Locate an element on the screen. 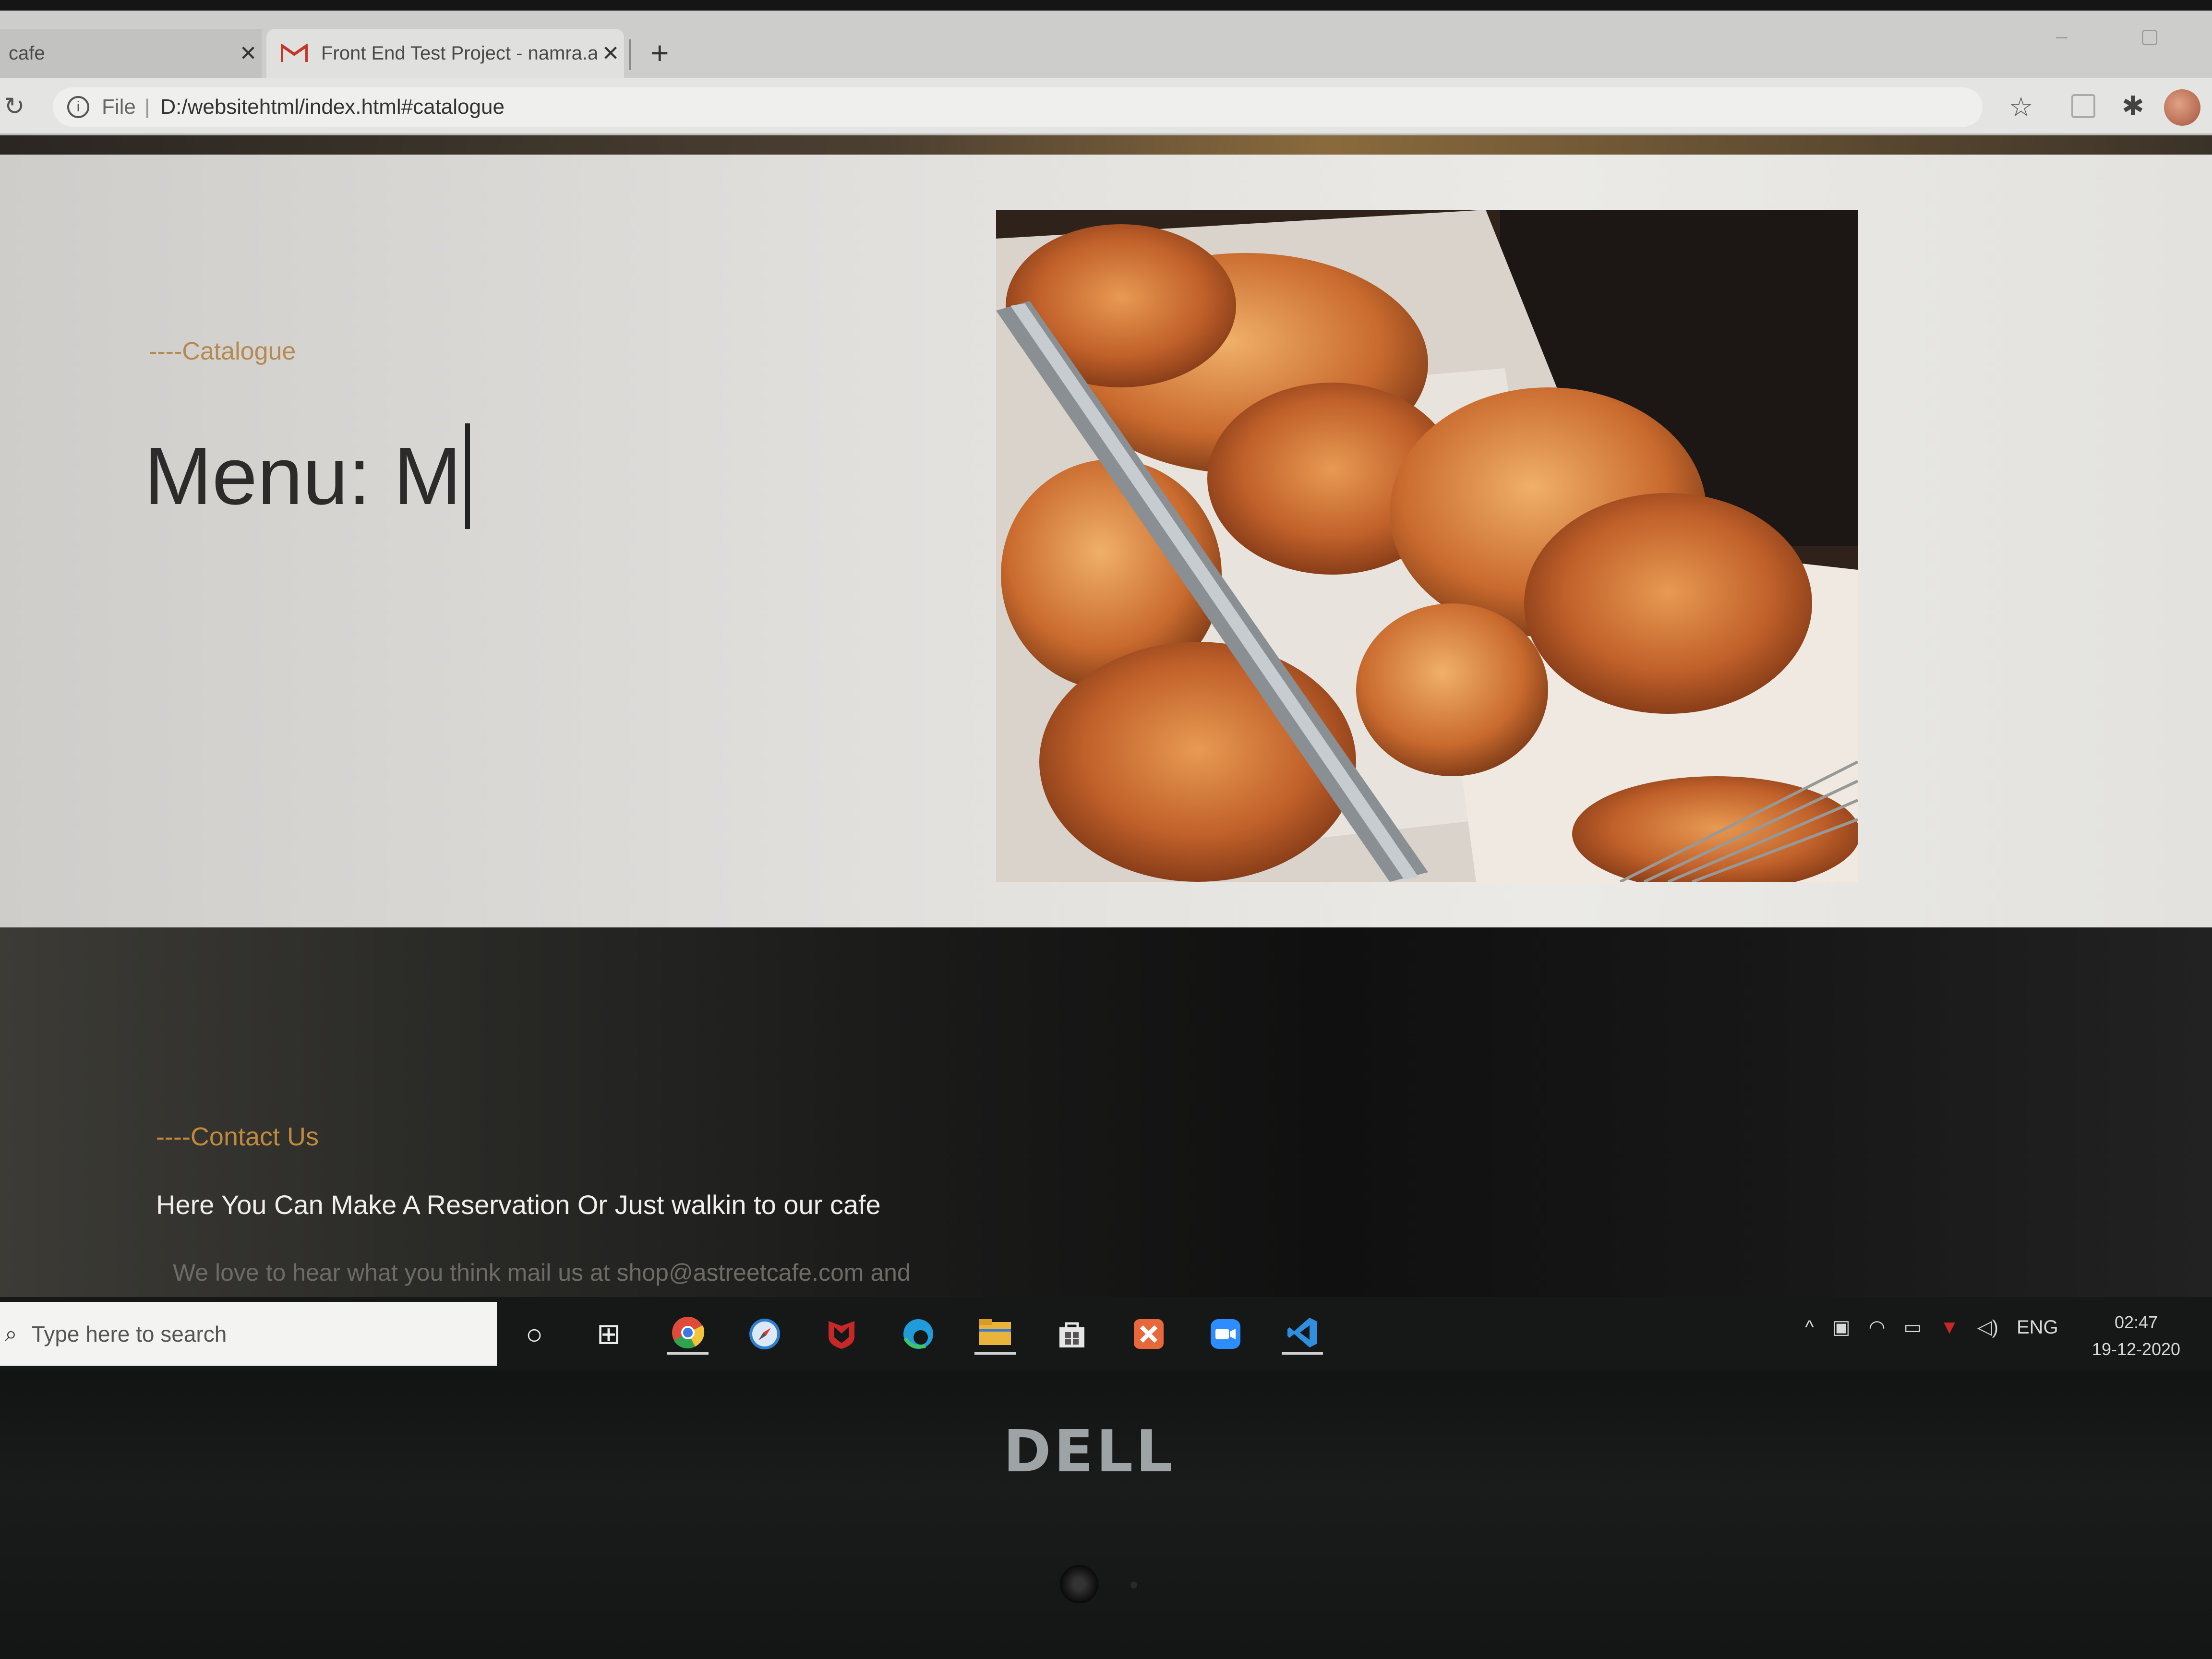  chrome-icon is located at coordinates (688, 1334).